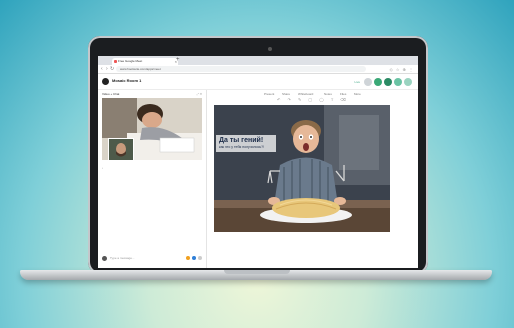 This screenshot has height=328, width=514. I want to click on back-icon: ‹, so click(102, 69).